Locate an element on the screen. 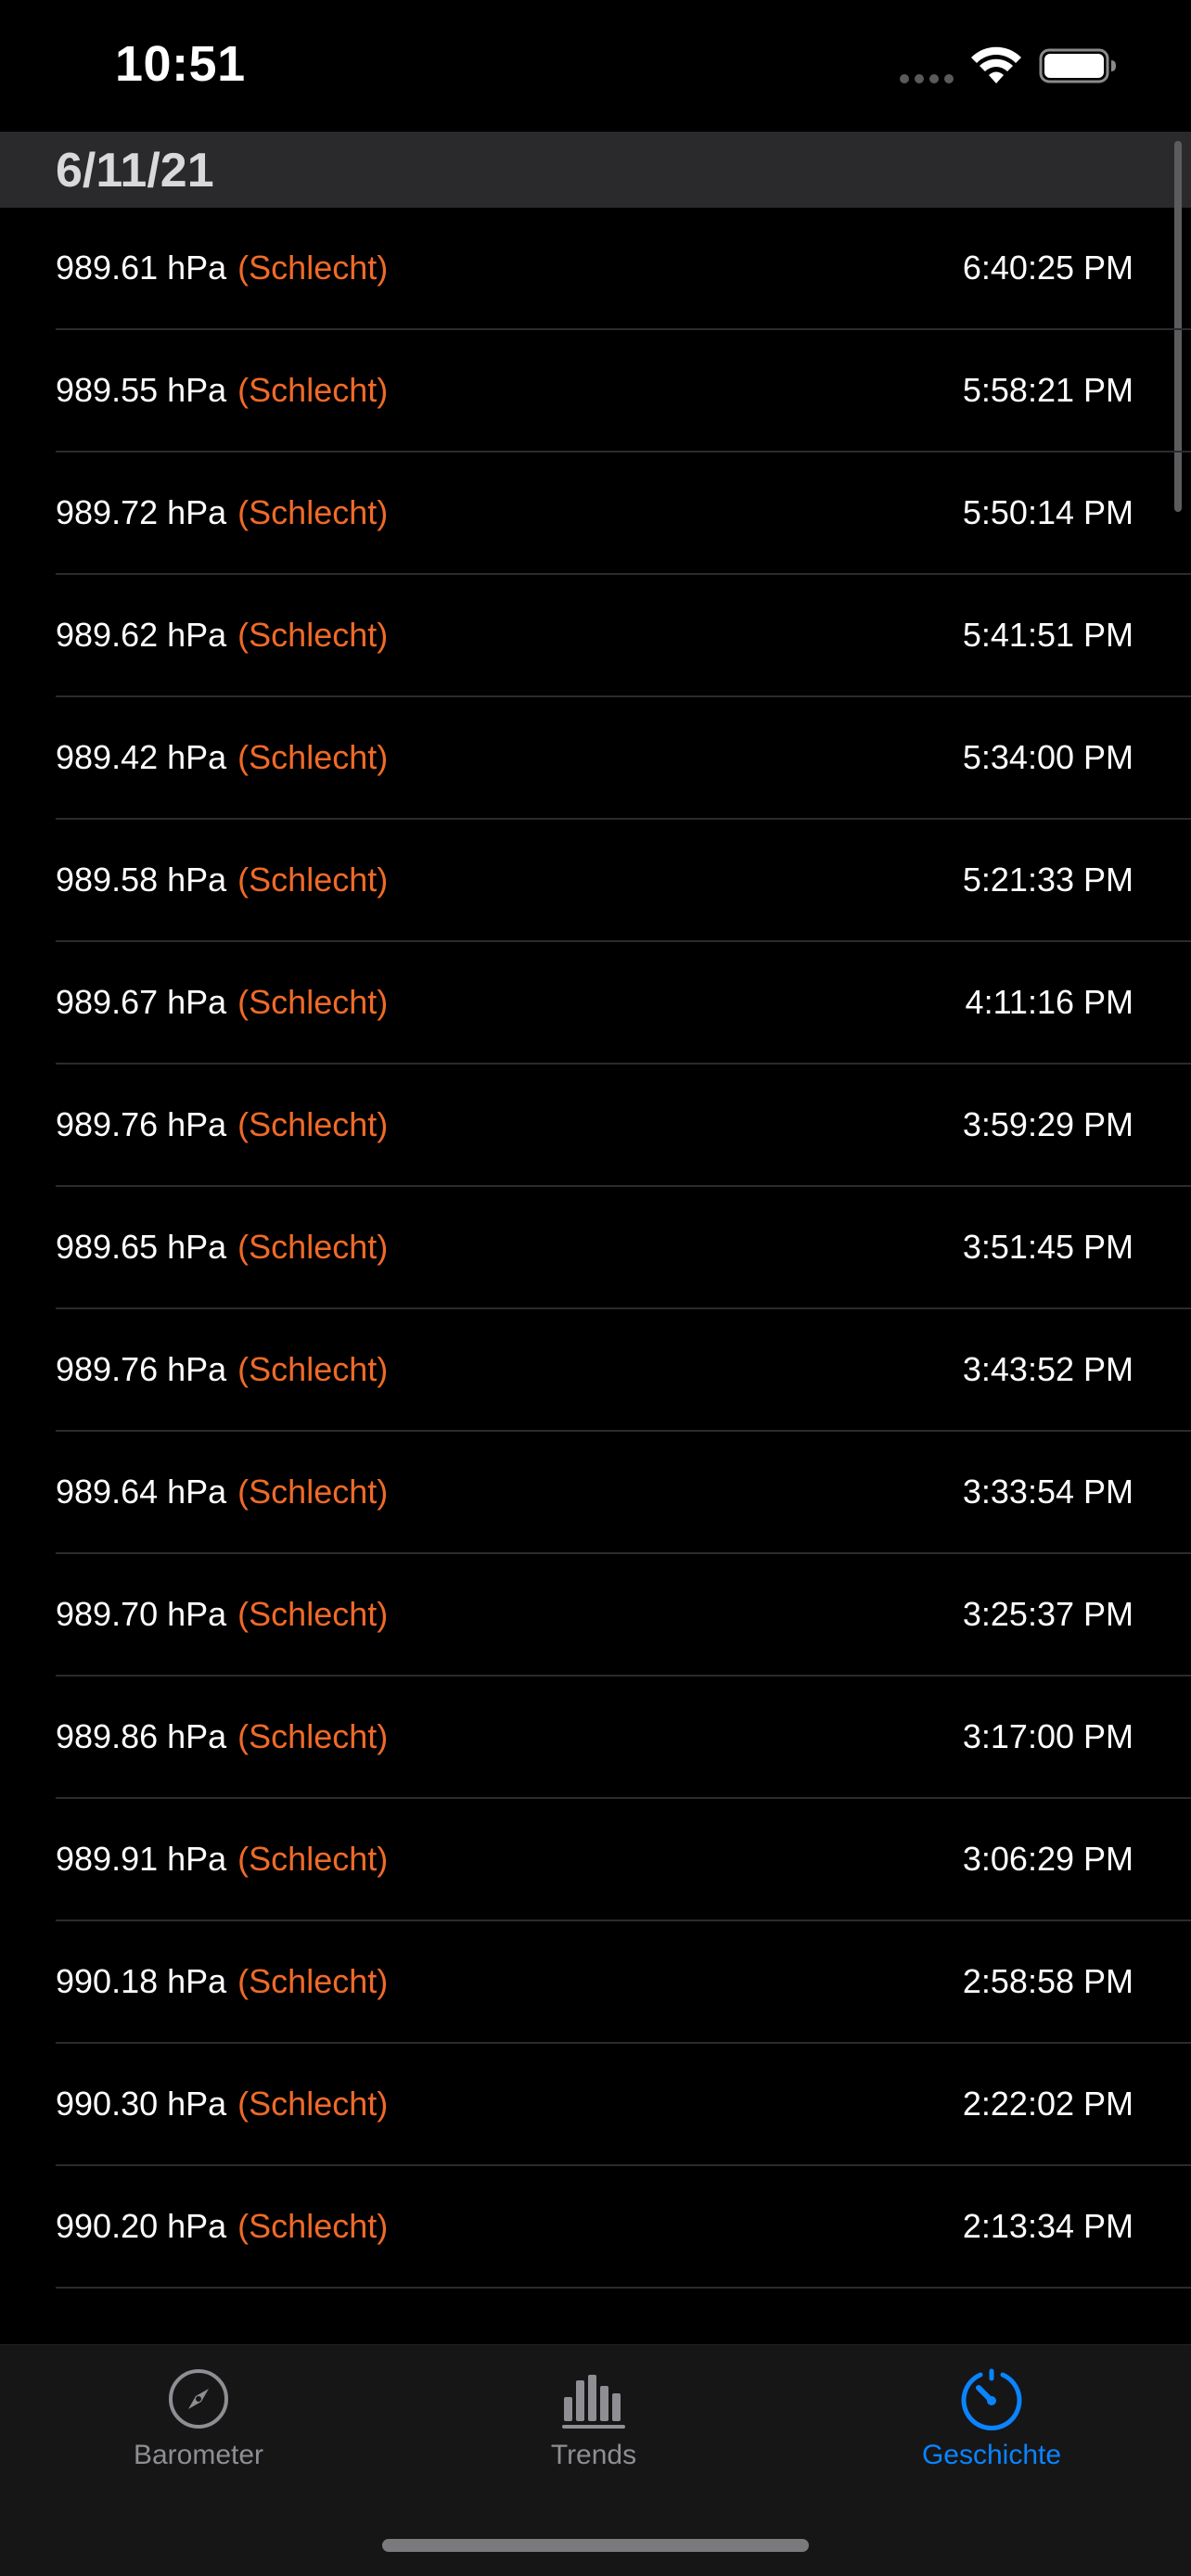 Image resolution: width=1191 pixels, height=2576 pixels. reading-value: 990.18 hPa (Schlecht) is located at coordinates (222, 1981).